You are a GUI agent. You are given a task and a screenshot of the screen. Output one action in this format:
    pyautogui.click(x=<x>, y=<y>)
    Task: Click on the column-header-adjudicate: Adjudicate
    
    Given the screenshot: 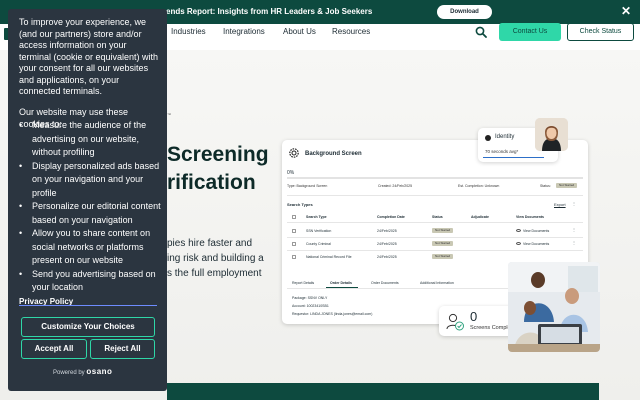 What is the action you would take?
    pyautogui.click(x=480, y=217)
    